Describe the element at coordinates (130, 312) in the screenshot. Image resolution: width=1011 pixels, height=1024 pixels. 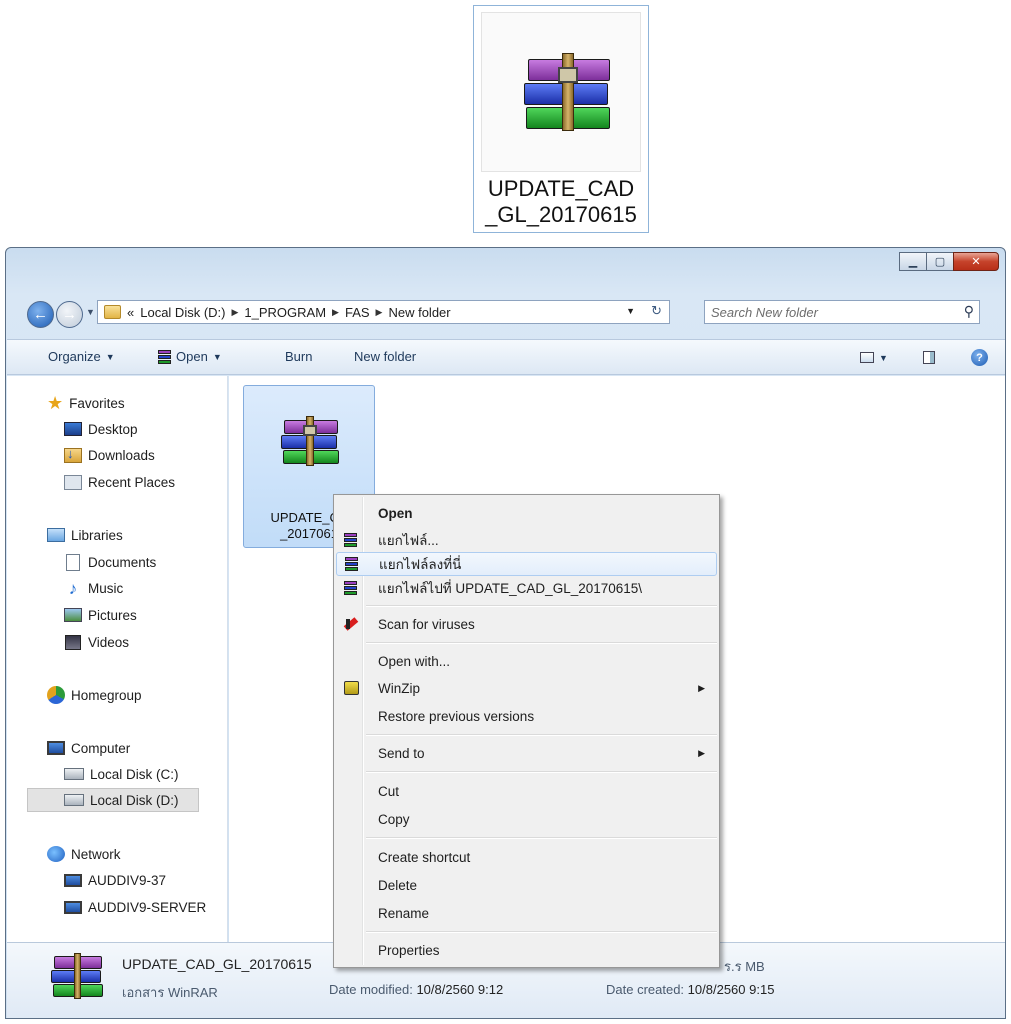
I see `breadcrumb-overflow: «` at that location.